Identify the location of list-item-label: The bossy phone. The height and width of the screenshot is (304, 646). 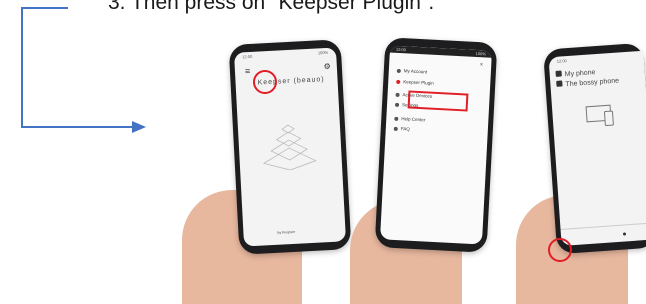
(592, 83).